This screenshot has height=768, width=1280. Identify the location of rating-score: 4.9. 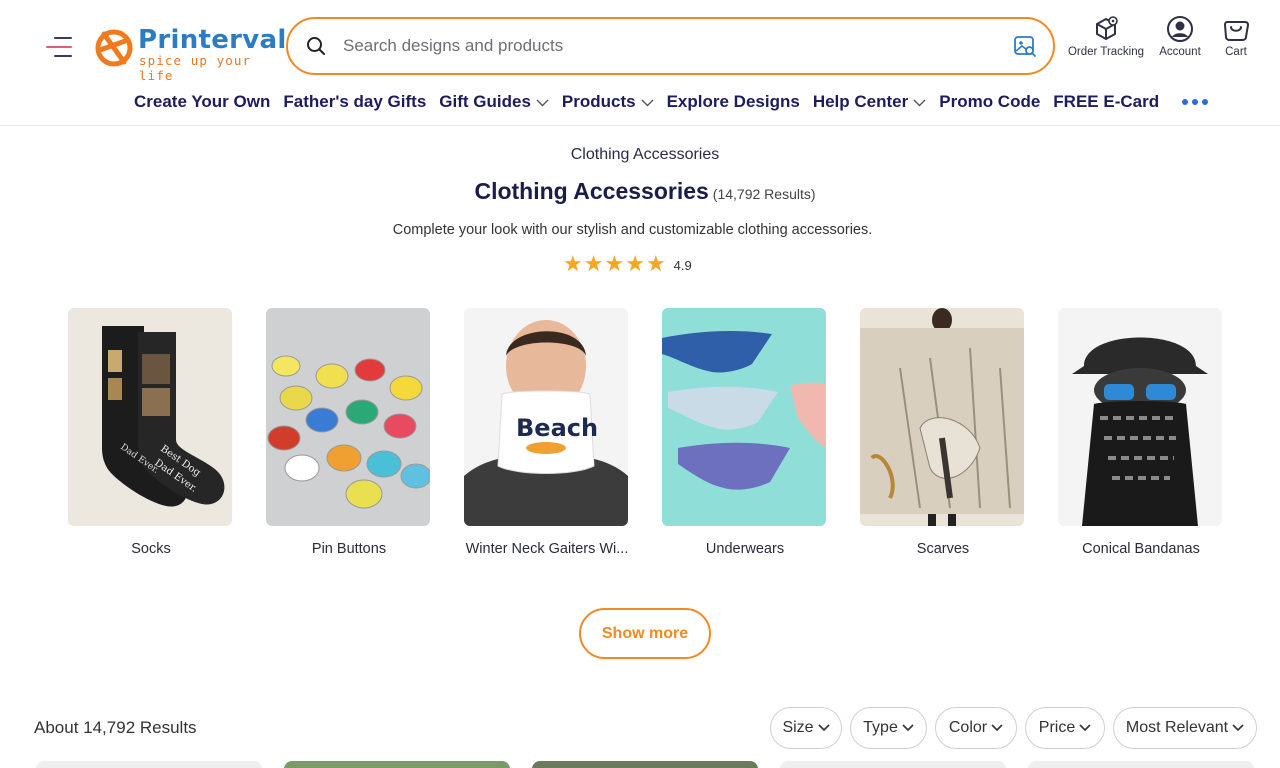
(682, 265).